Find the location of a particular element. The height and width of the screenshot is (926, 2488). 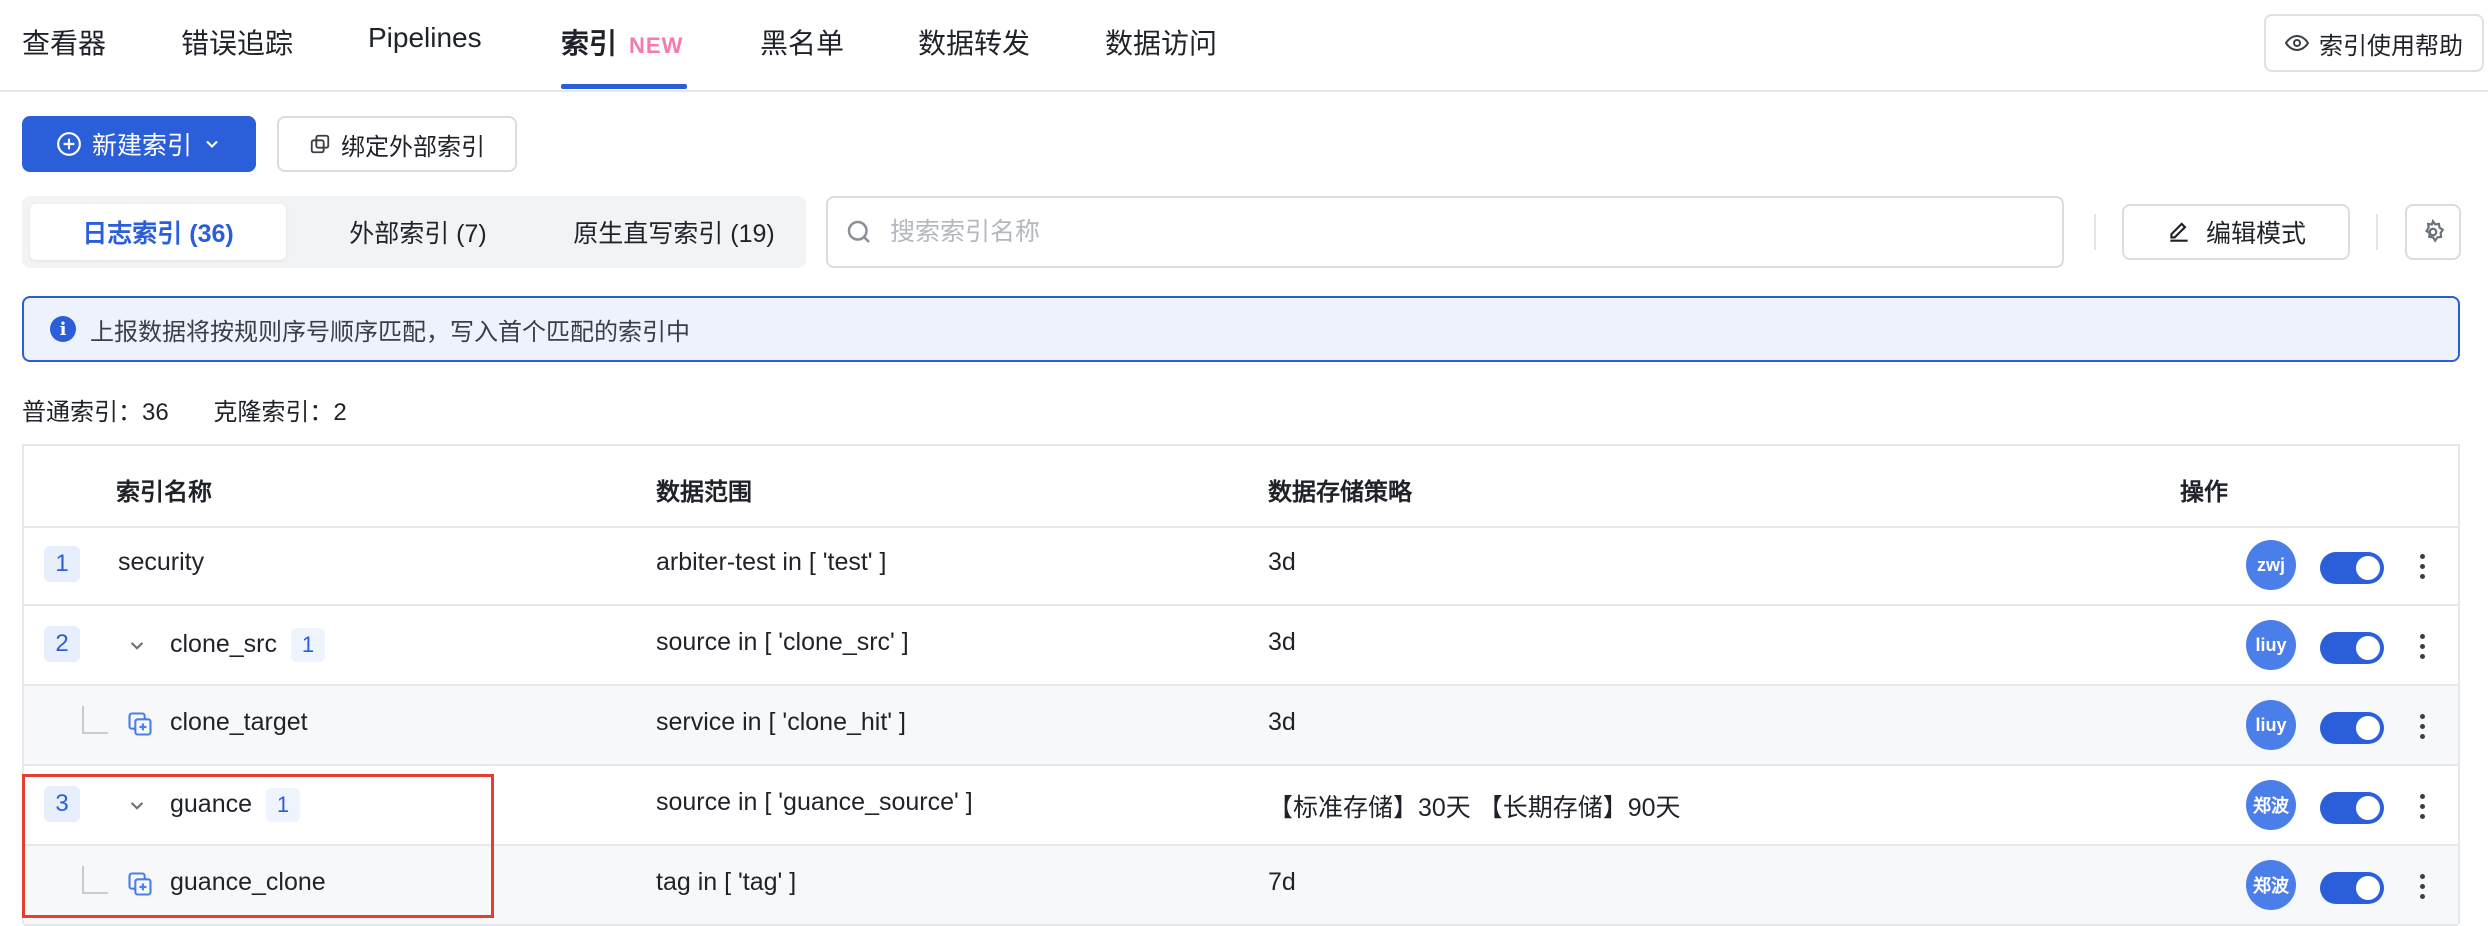

link-copy-icon is located at coordinates (320, 144).